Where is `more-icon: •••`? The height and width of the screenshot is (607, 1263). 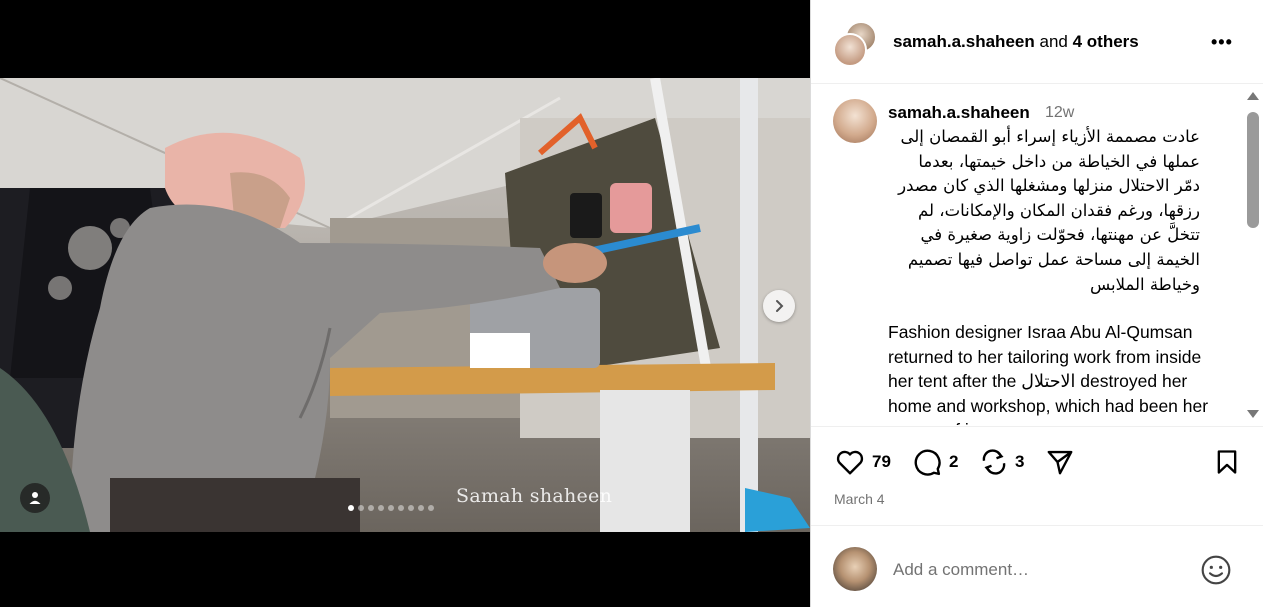 more-icon: ••• is located at coordinates (1222, 42).